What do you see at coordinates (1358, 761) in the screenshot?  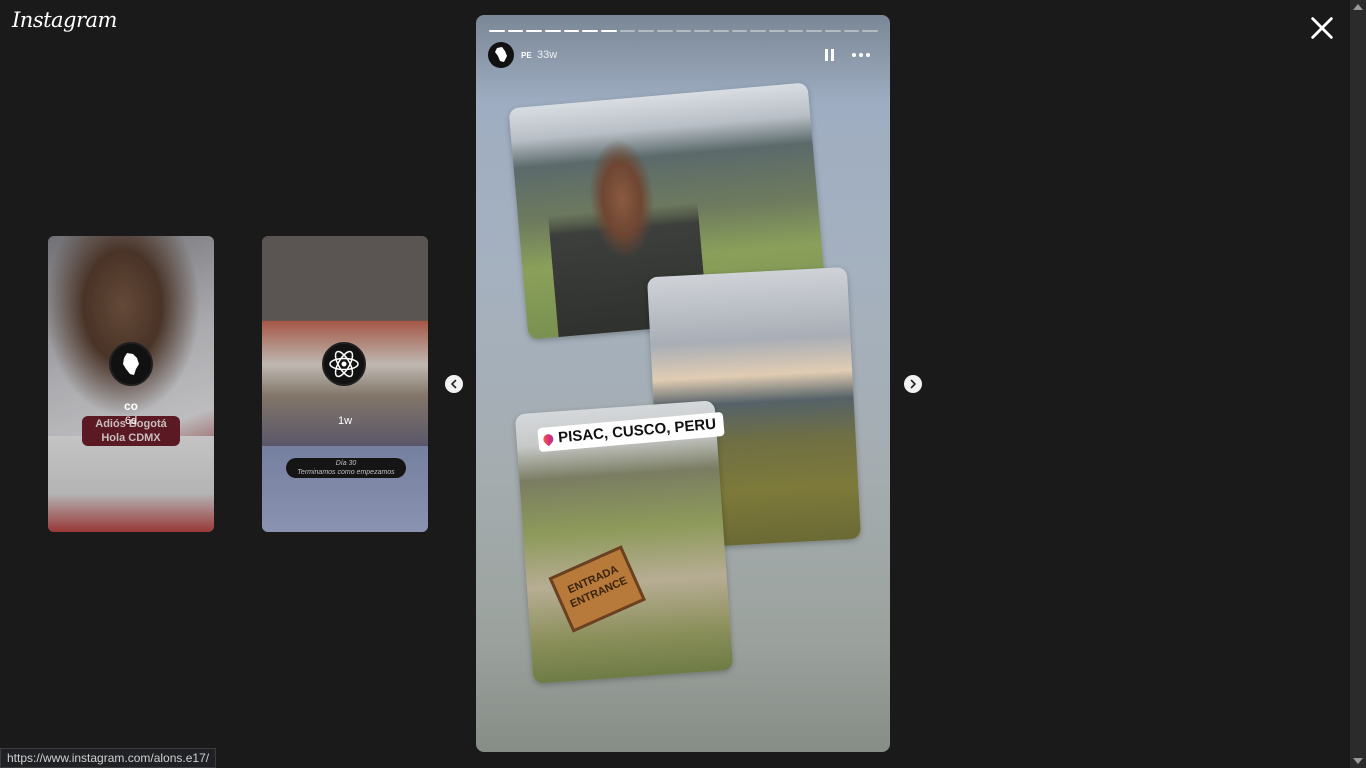 I see `scroll-down-icon` at bounding box center [1358, 761].